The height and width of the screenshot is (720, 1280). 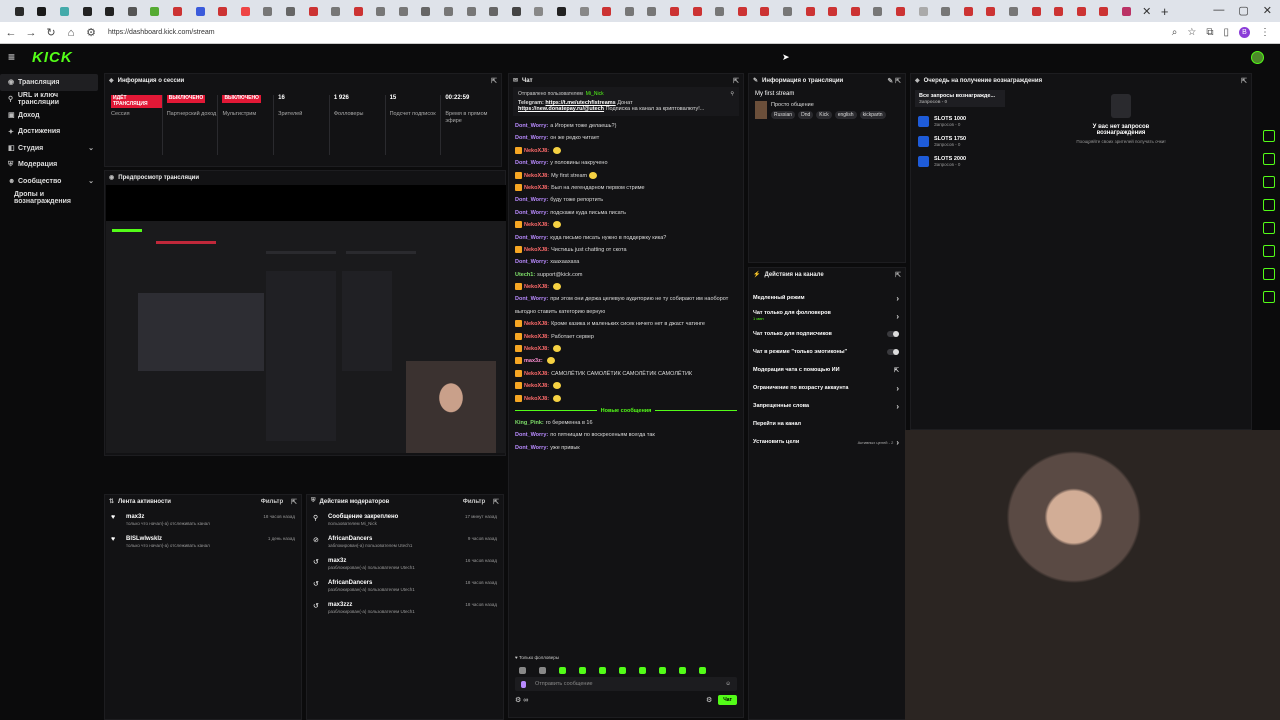 I want to click on sidebar-item-moderation: ⛨ Модерация, so click(x=50, y=165).